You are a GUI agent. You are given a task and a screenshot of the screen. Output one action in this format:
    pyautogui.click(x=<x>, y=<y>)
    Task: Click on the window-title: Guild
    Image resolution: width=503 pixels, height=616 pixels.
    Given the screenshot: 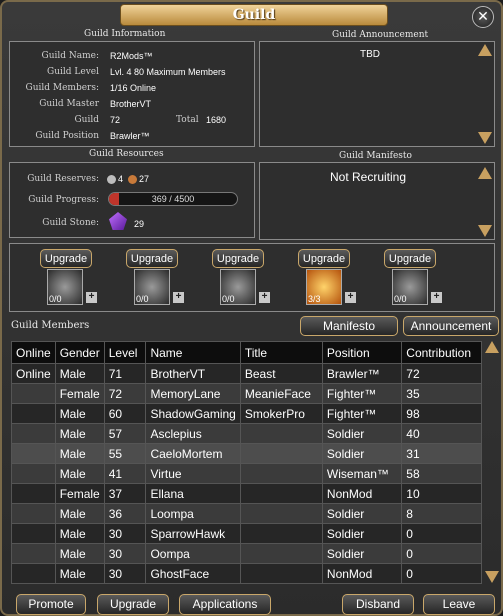 What is the action you would take?
    pyautogui.click(x=254, y=15)
    